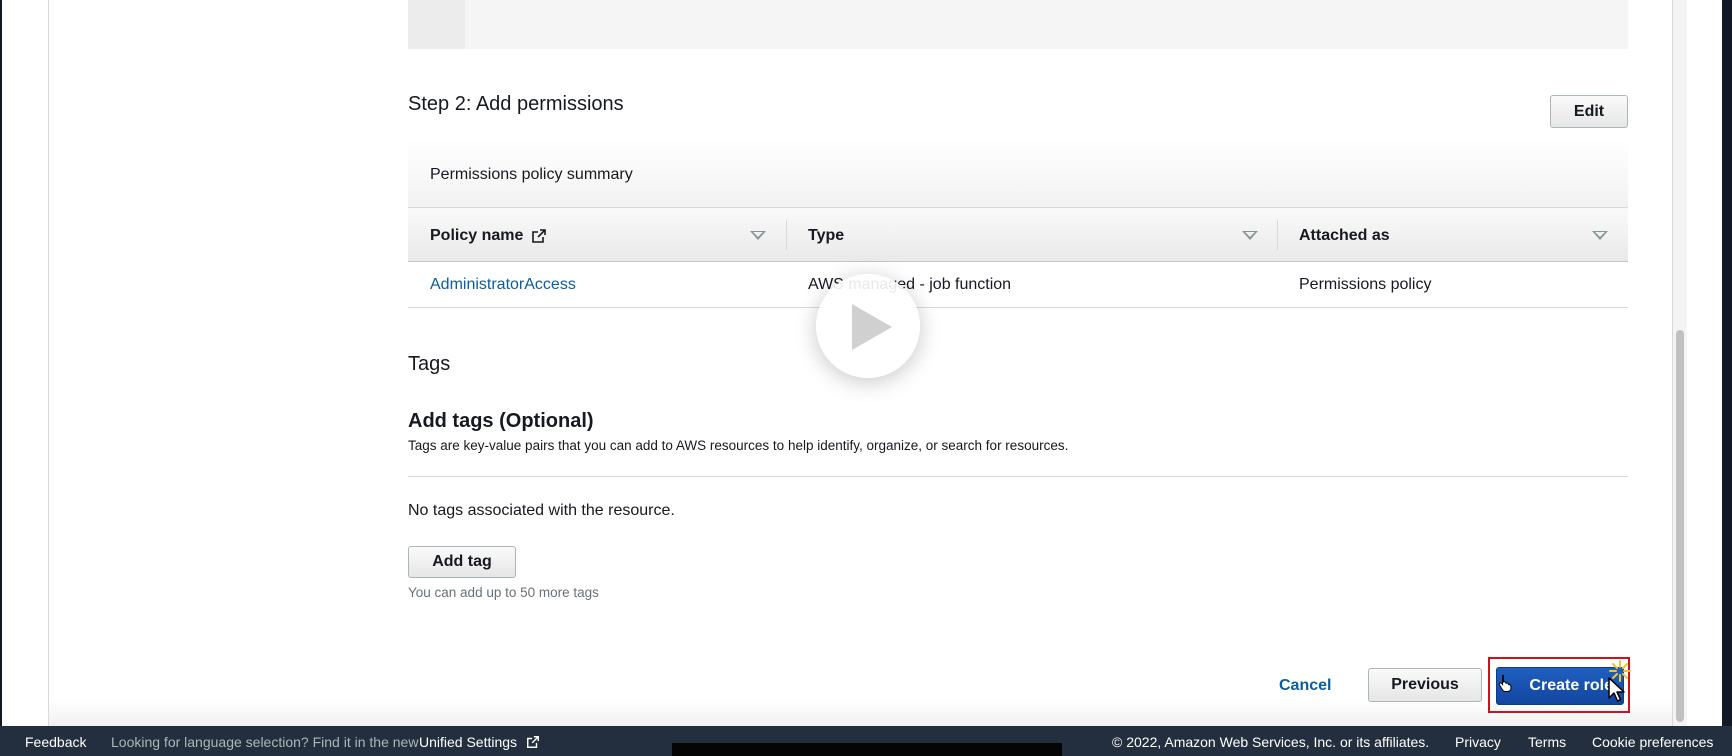 This screenshot has height=756, width=1732. I want to click on page-scrollbar, so click(1680, 363).